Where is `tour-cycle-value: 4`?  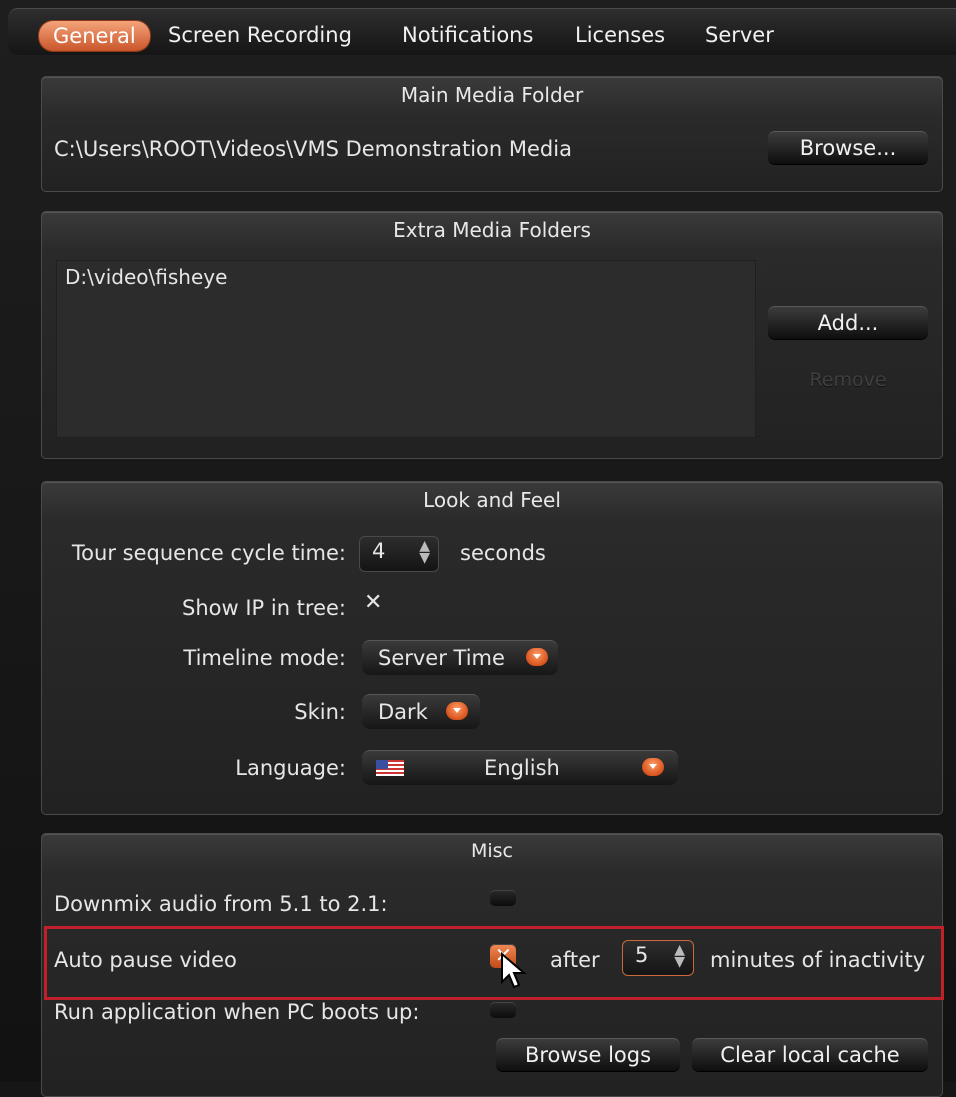
tour-cycle-value: 4 is located at coordinates (379, 551).